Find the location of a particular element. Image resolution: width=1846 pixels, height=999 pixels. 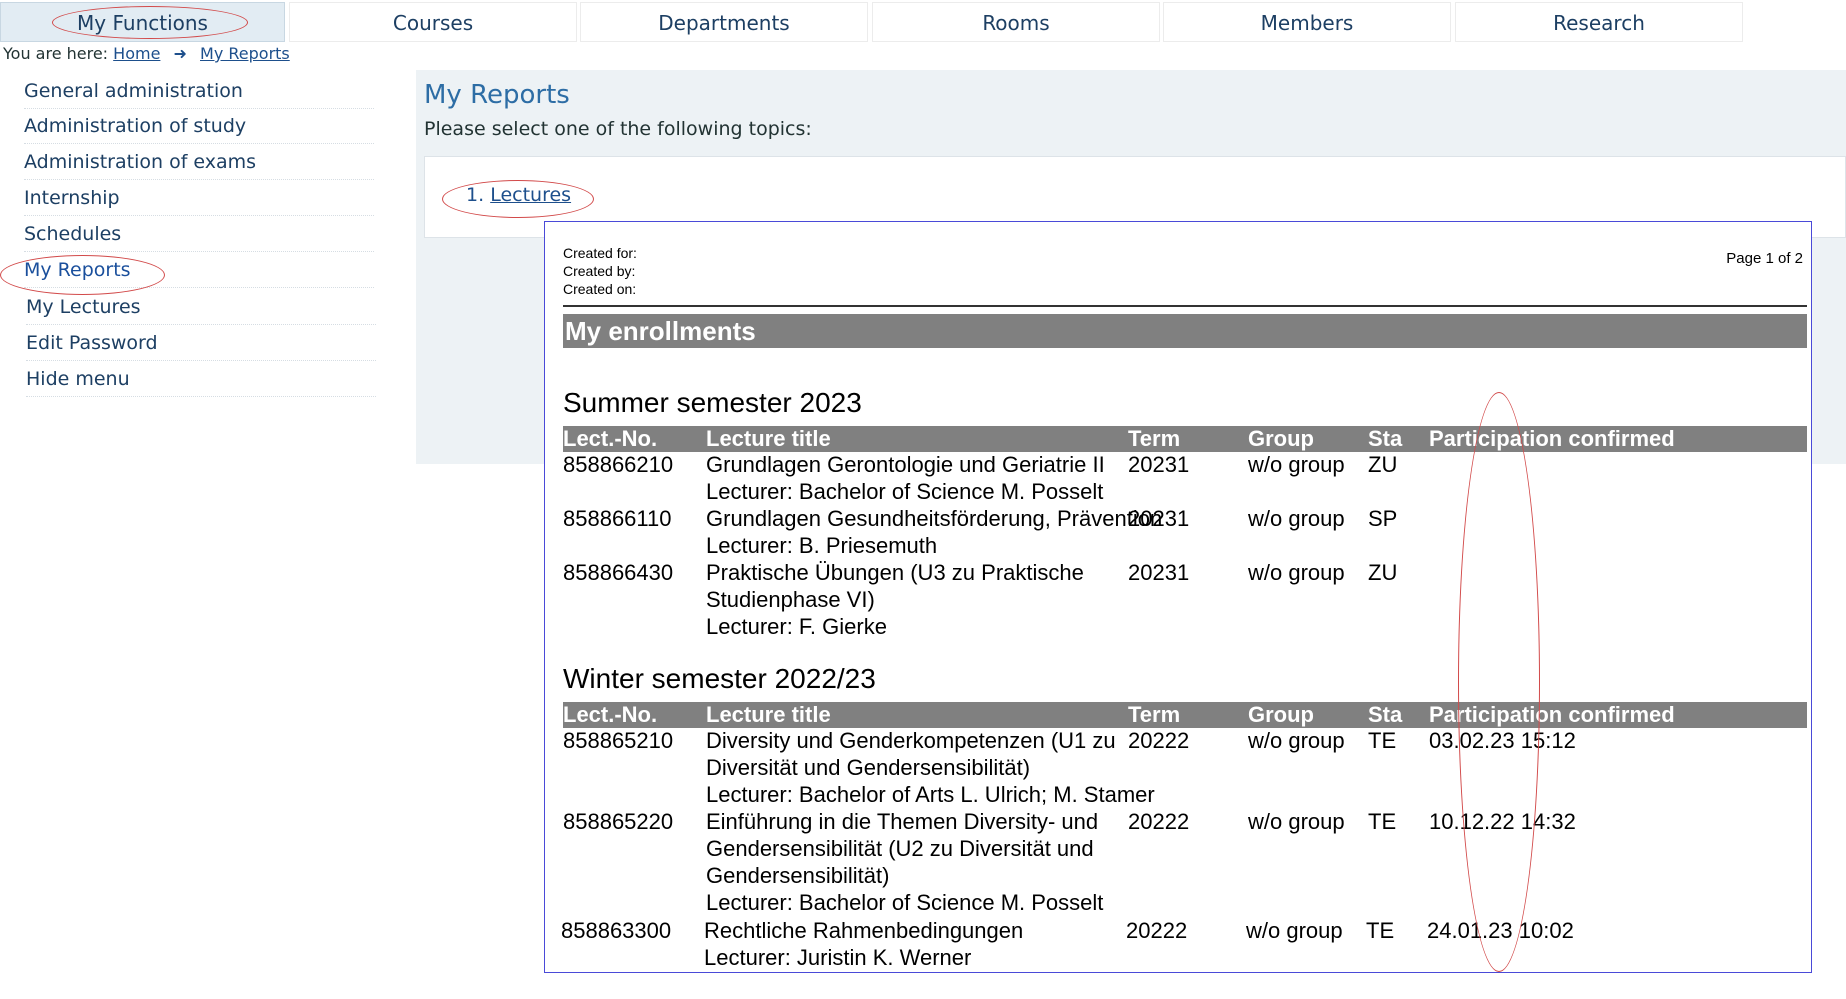

created-by-label: Created by: is located at coordinates (599, 271).